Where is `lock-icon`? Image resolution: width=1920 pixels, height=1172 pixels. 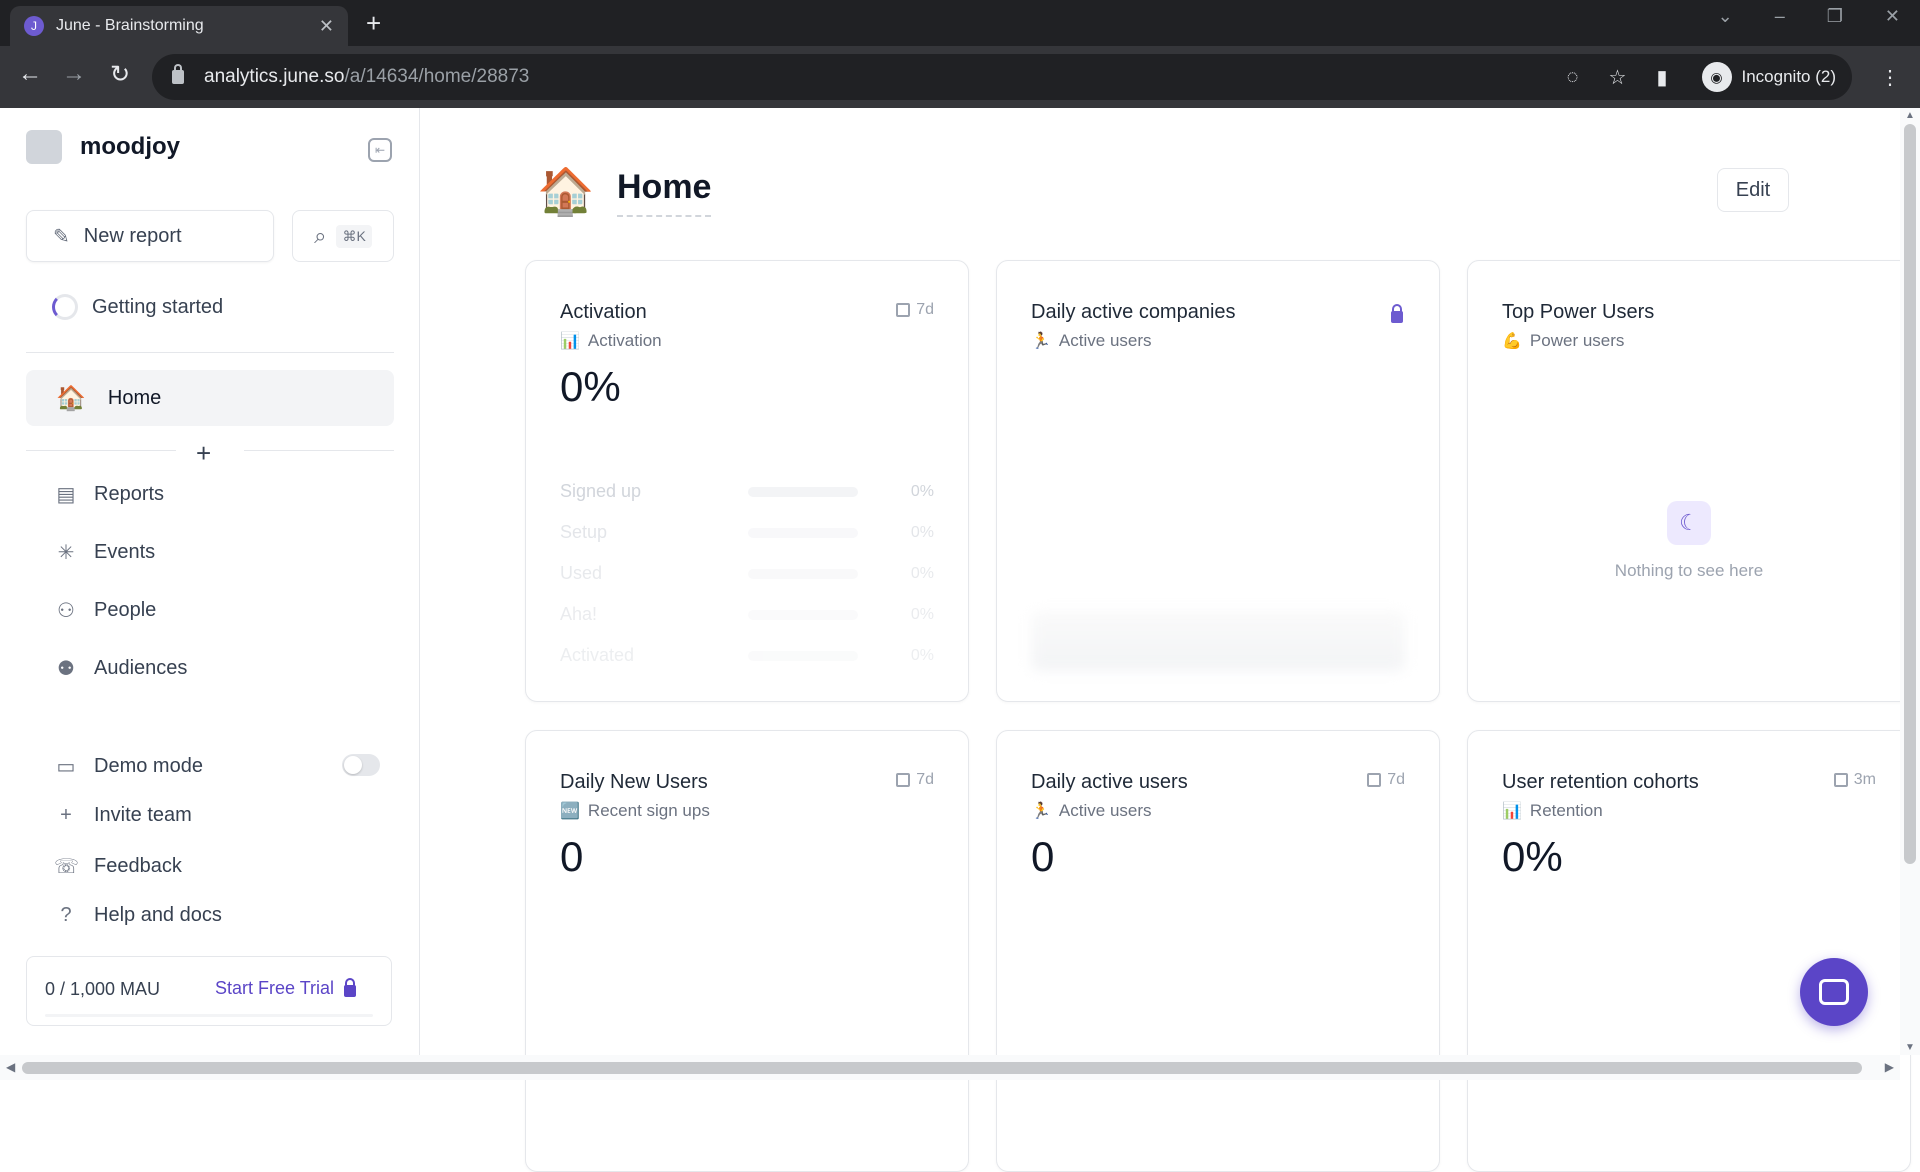 lock-icon is located at coordinates (178, 74).